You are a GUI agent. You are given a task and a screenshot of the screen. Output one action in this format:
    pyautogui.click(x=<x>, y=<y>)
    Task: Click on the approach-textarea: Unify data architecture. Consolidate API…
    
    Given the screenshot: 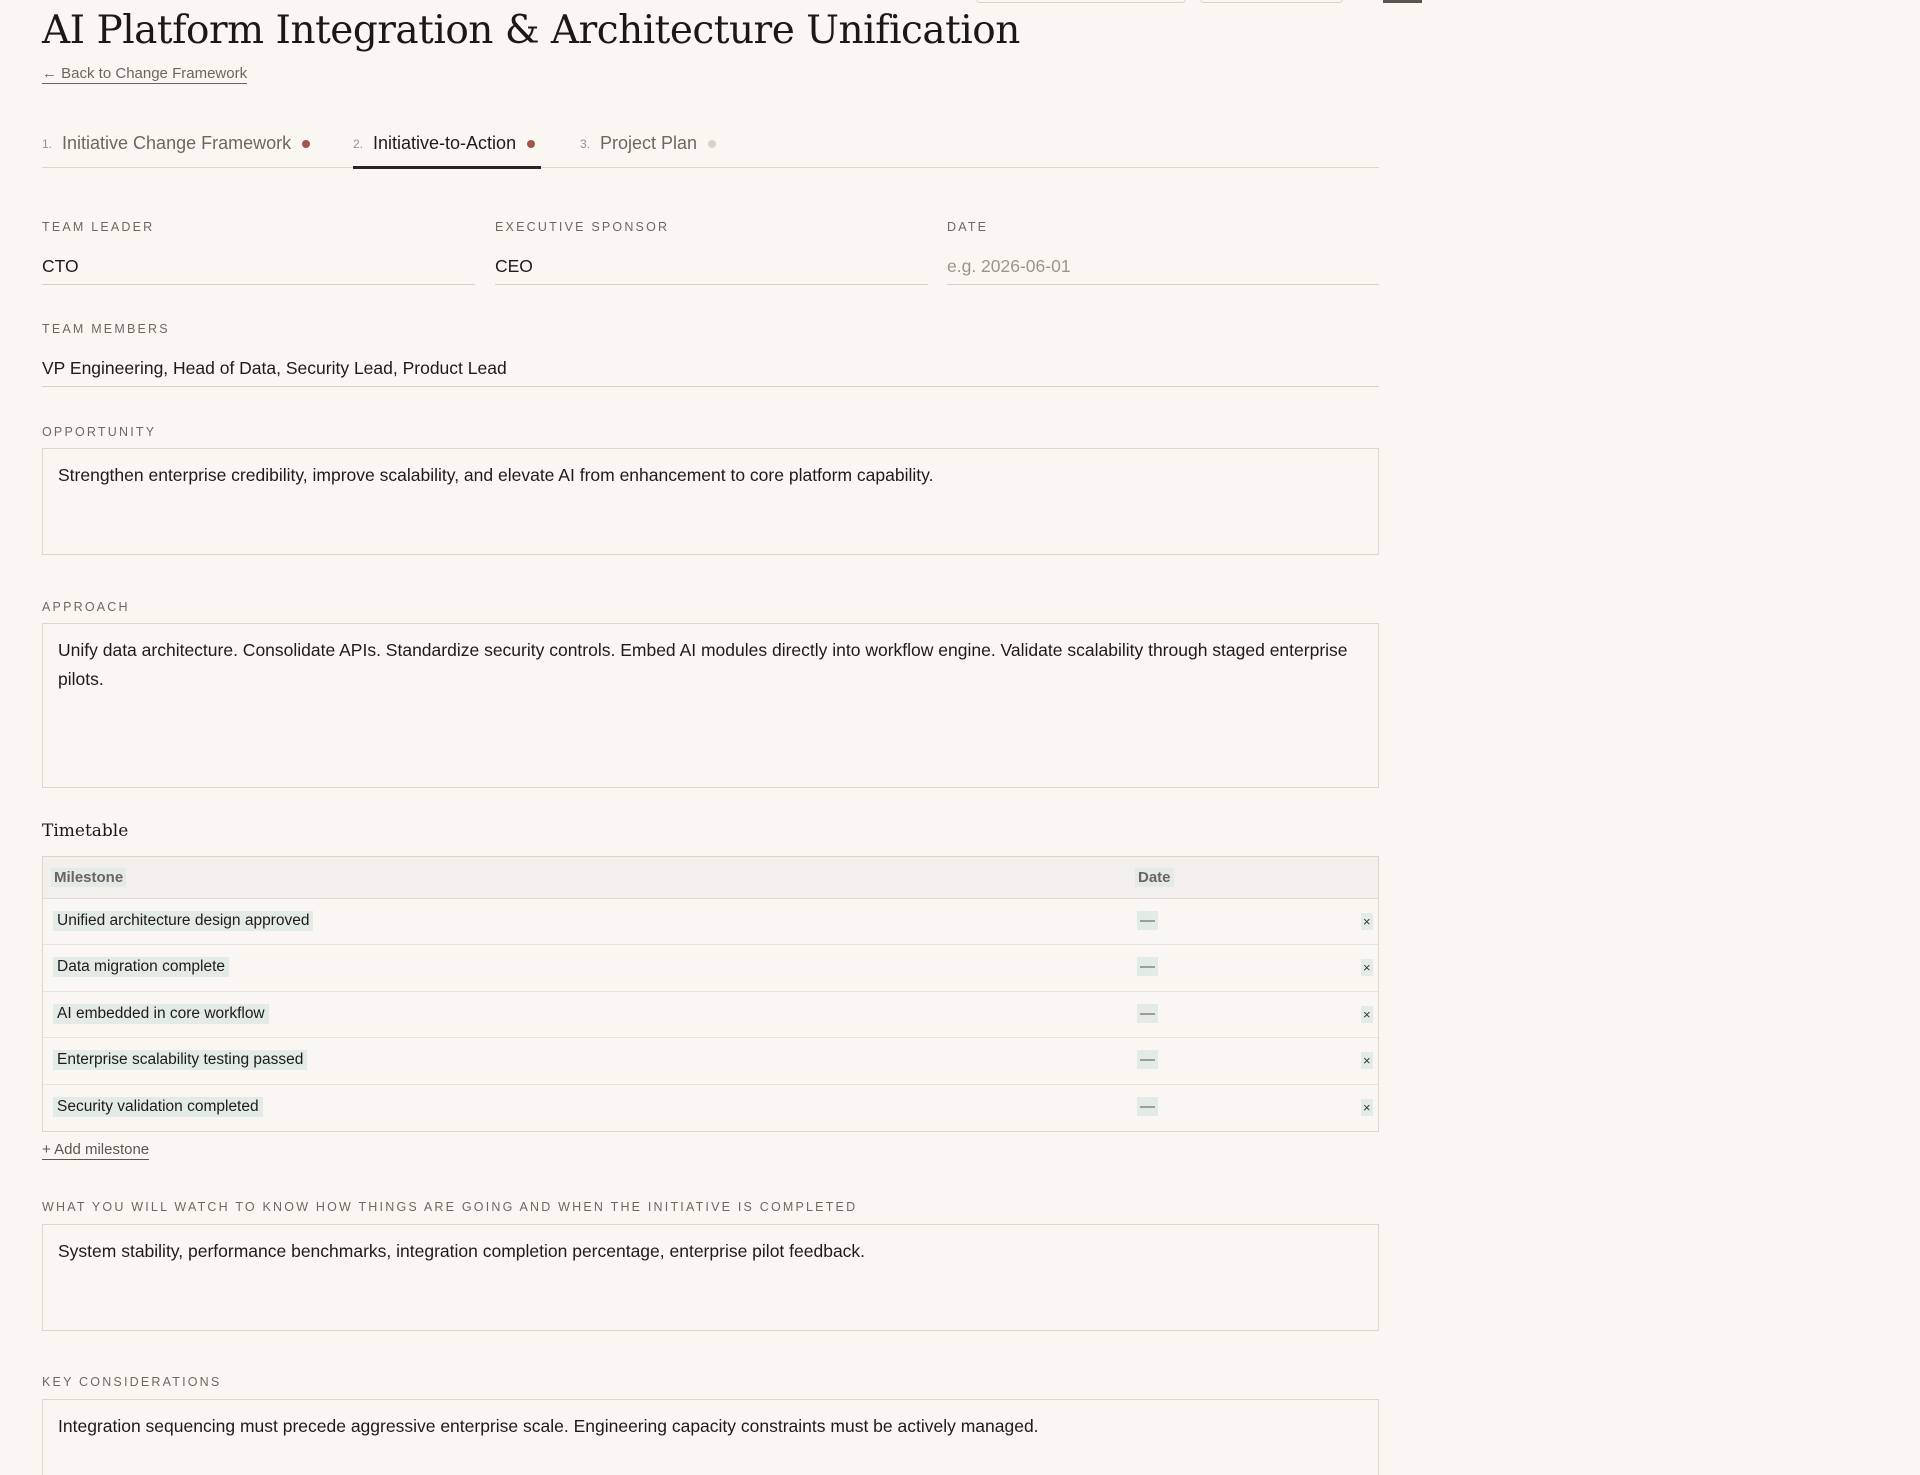 What is the action you would take?
    pyautogui.click(x=710, y=705)
    